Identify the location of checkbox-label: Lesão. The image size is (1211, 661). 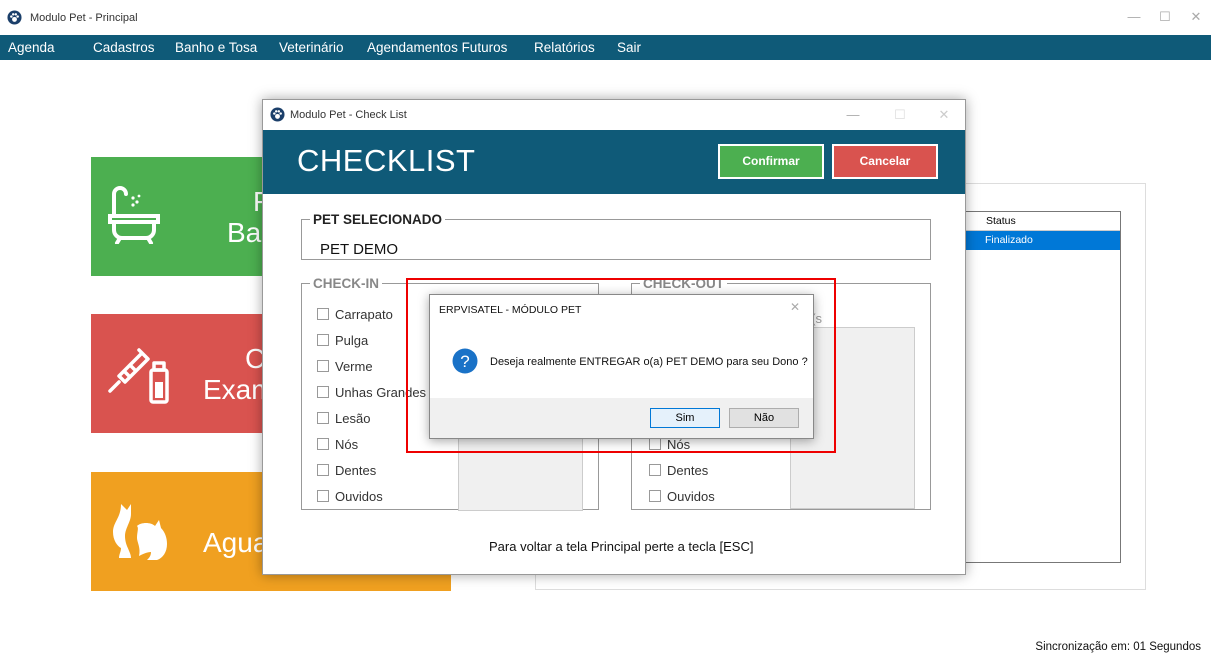
(353, 418).